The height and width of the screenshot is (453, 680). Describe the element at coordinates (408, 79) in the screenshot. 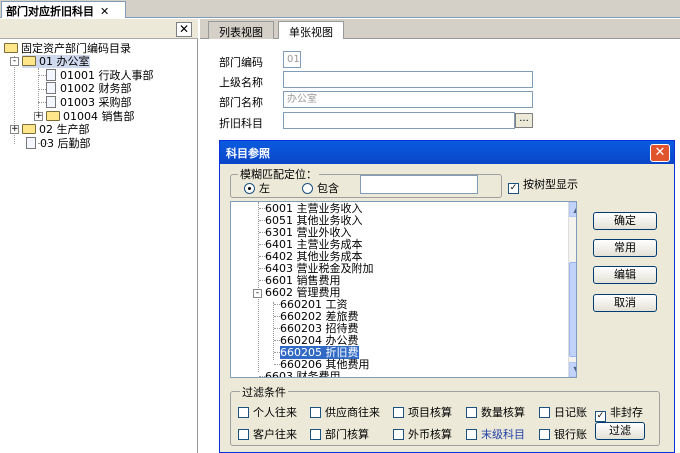

I see `parent-name-field` at that location.